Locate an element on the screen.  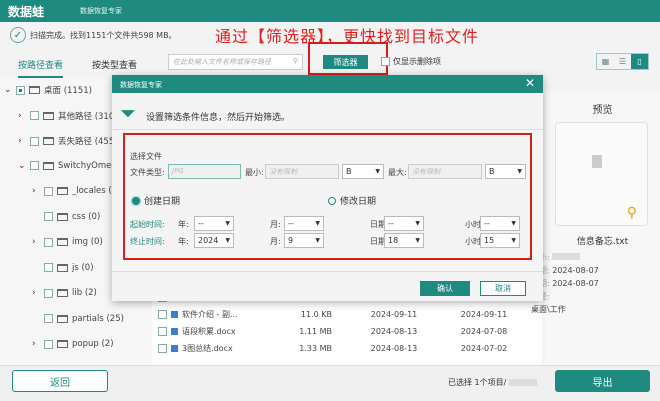
file-type-label: 文件类型: is located at coordinates (147, 172).